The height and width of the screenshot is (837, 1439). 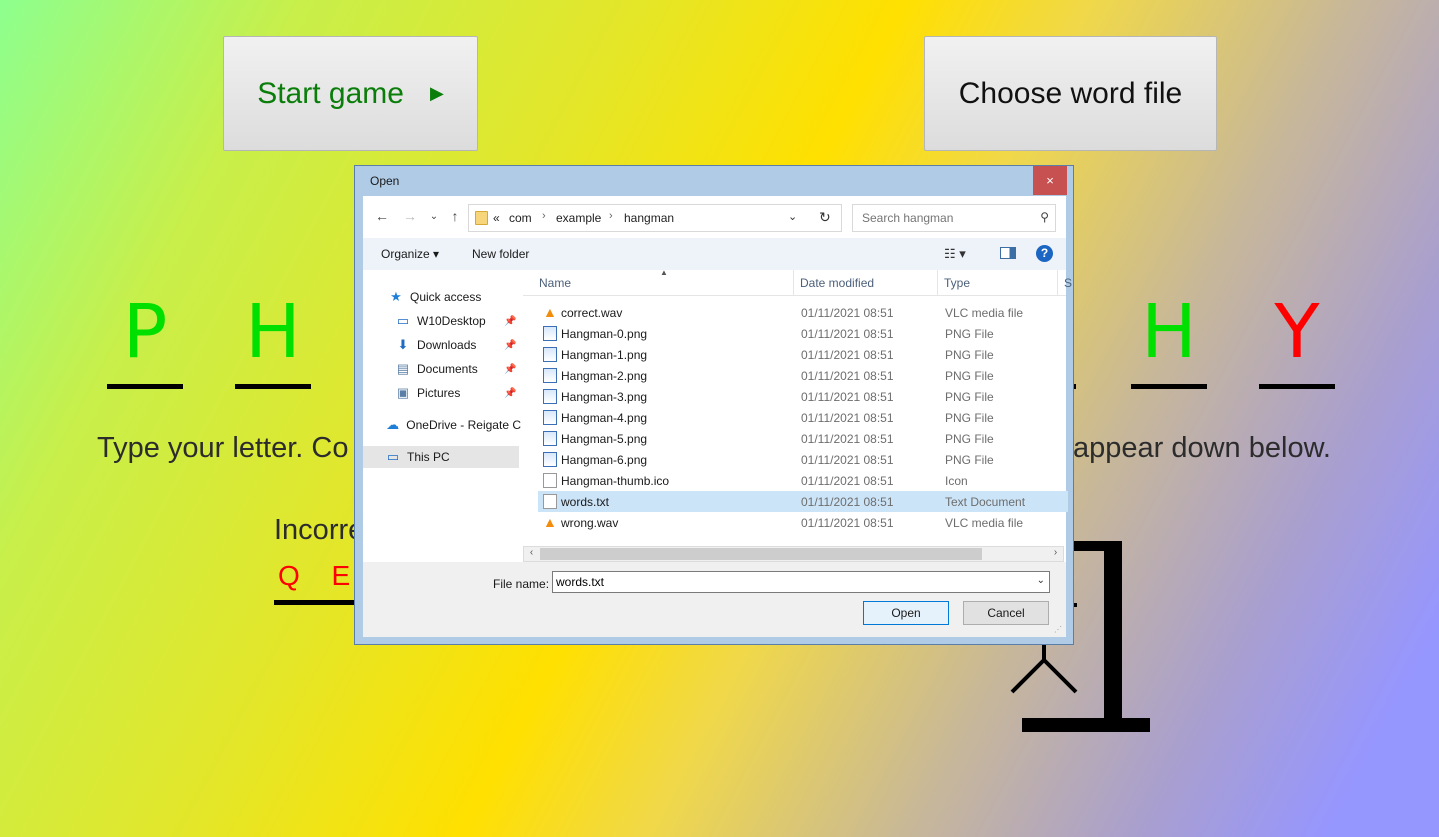 I want to click on search-icon: ⚲, so click(x=1044, y=217).